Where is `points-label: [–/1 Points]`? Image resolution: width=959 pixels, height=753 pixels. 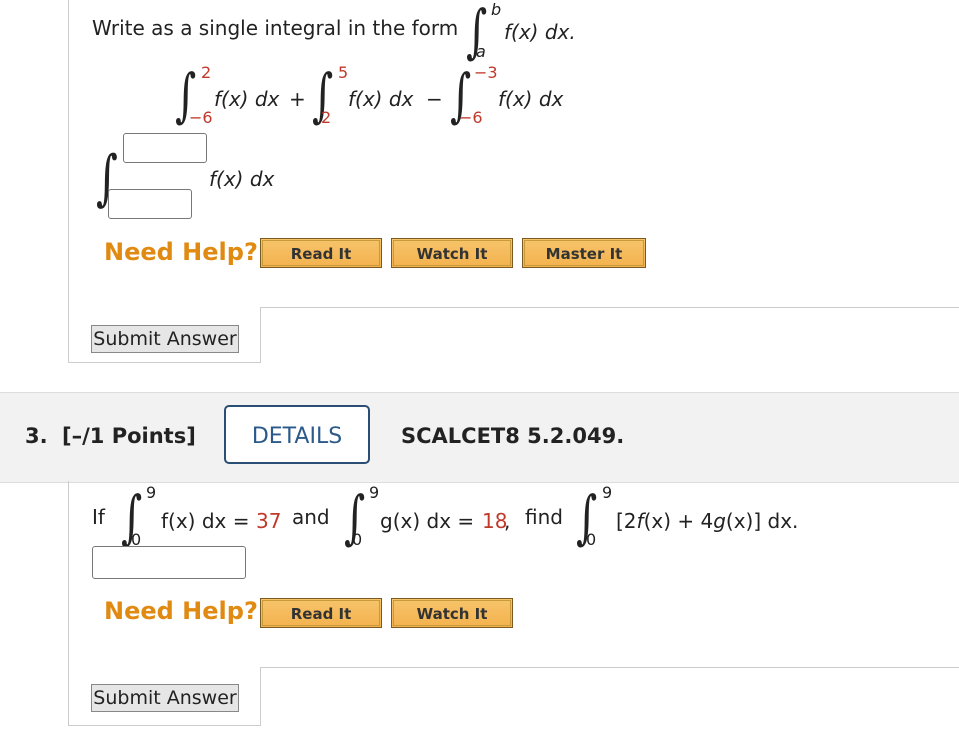
points-label: [–/1 Points] is located at coordinates (129, 436).